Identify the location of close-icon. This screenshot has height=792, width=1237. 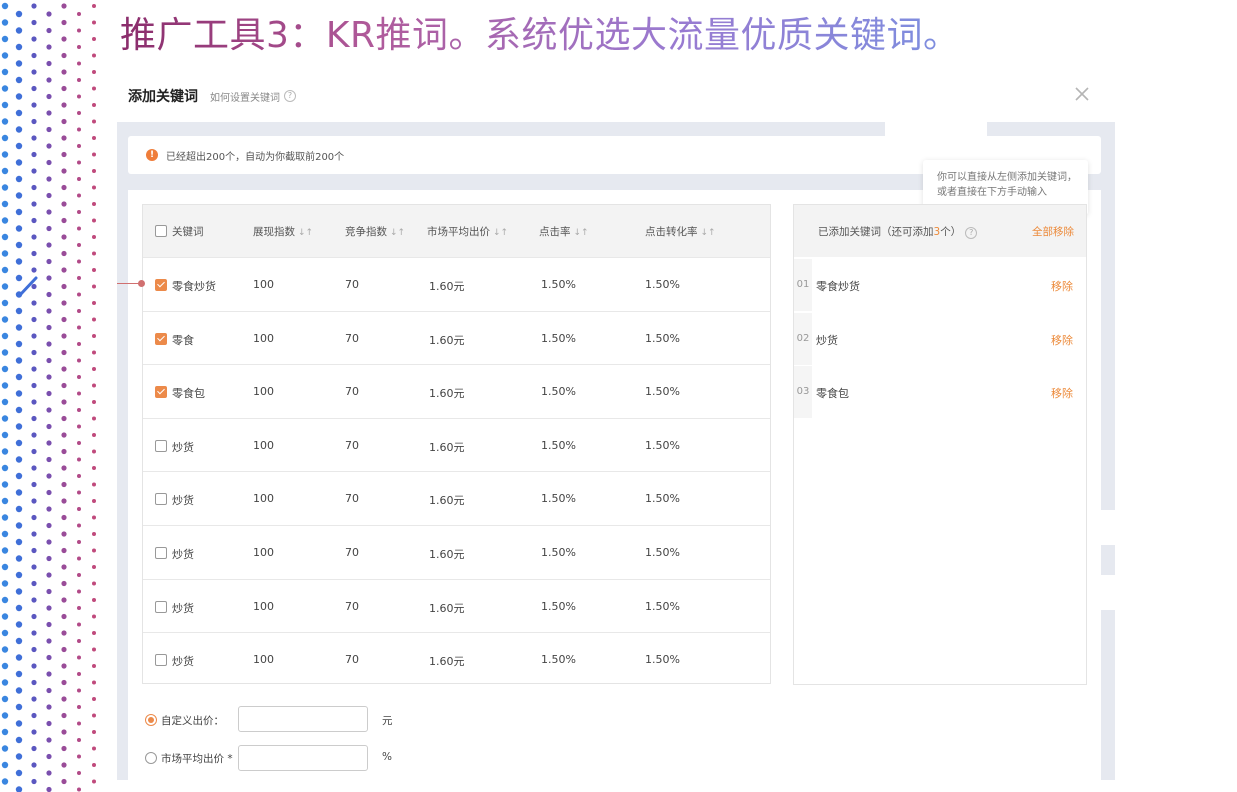
(1082, 94).